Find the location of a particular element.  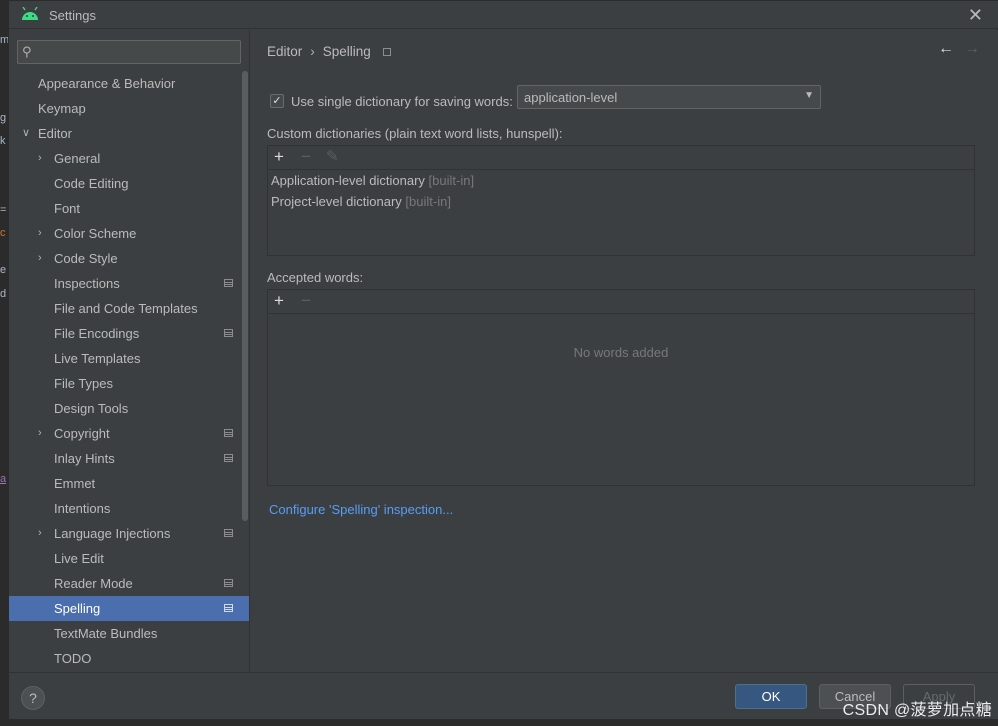

sidebar-item-spelling: Spelling is located at coordinates (129, 608).